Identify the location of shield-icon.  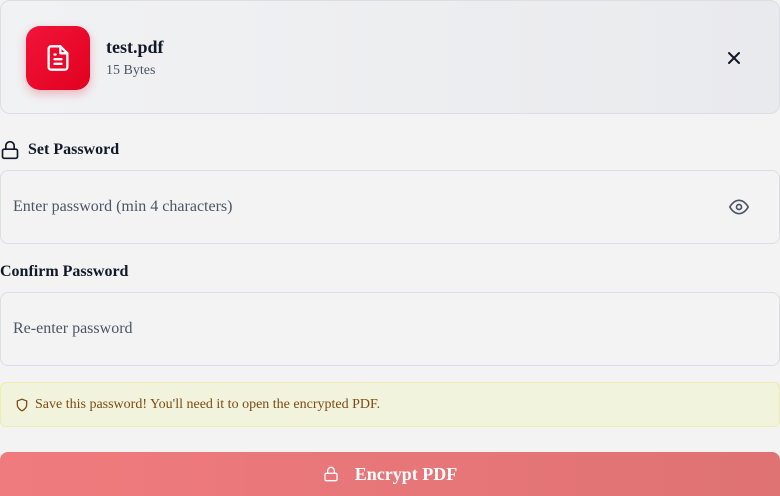
(22, 405).